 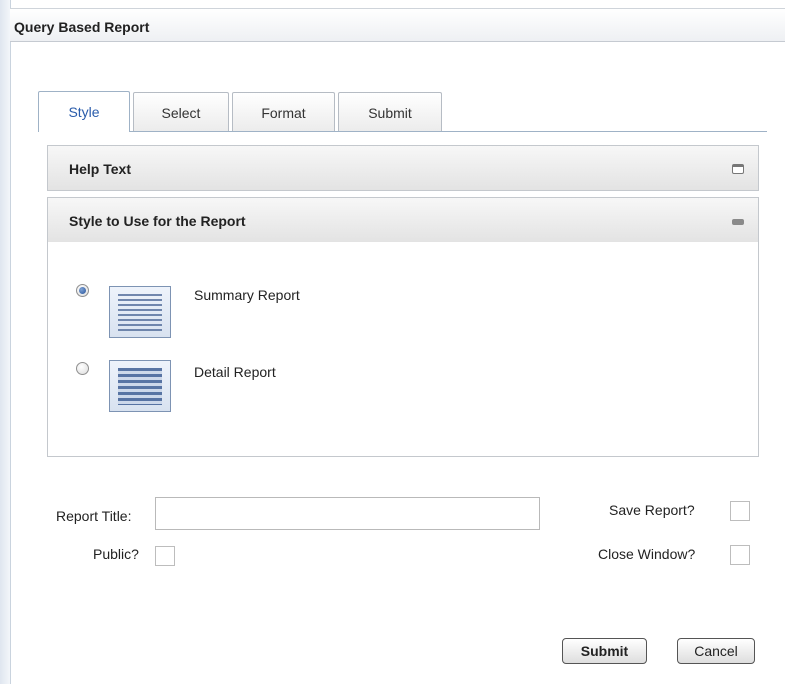 What do you see at coordinates (181, 111) in the screenshot?
I see `tab-select: Select` at bounding box center [181, 111].